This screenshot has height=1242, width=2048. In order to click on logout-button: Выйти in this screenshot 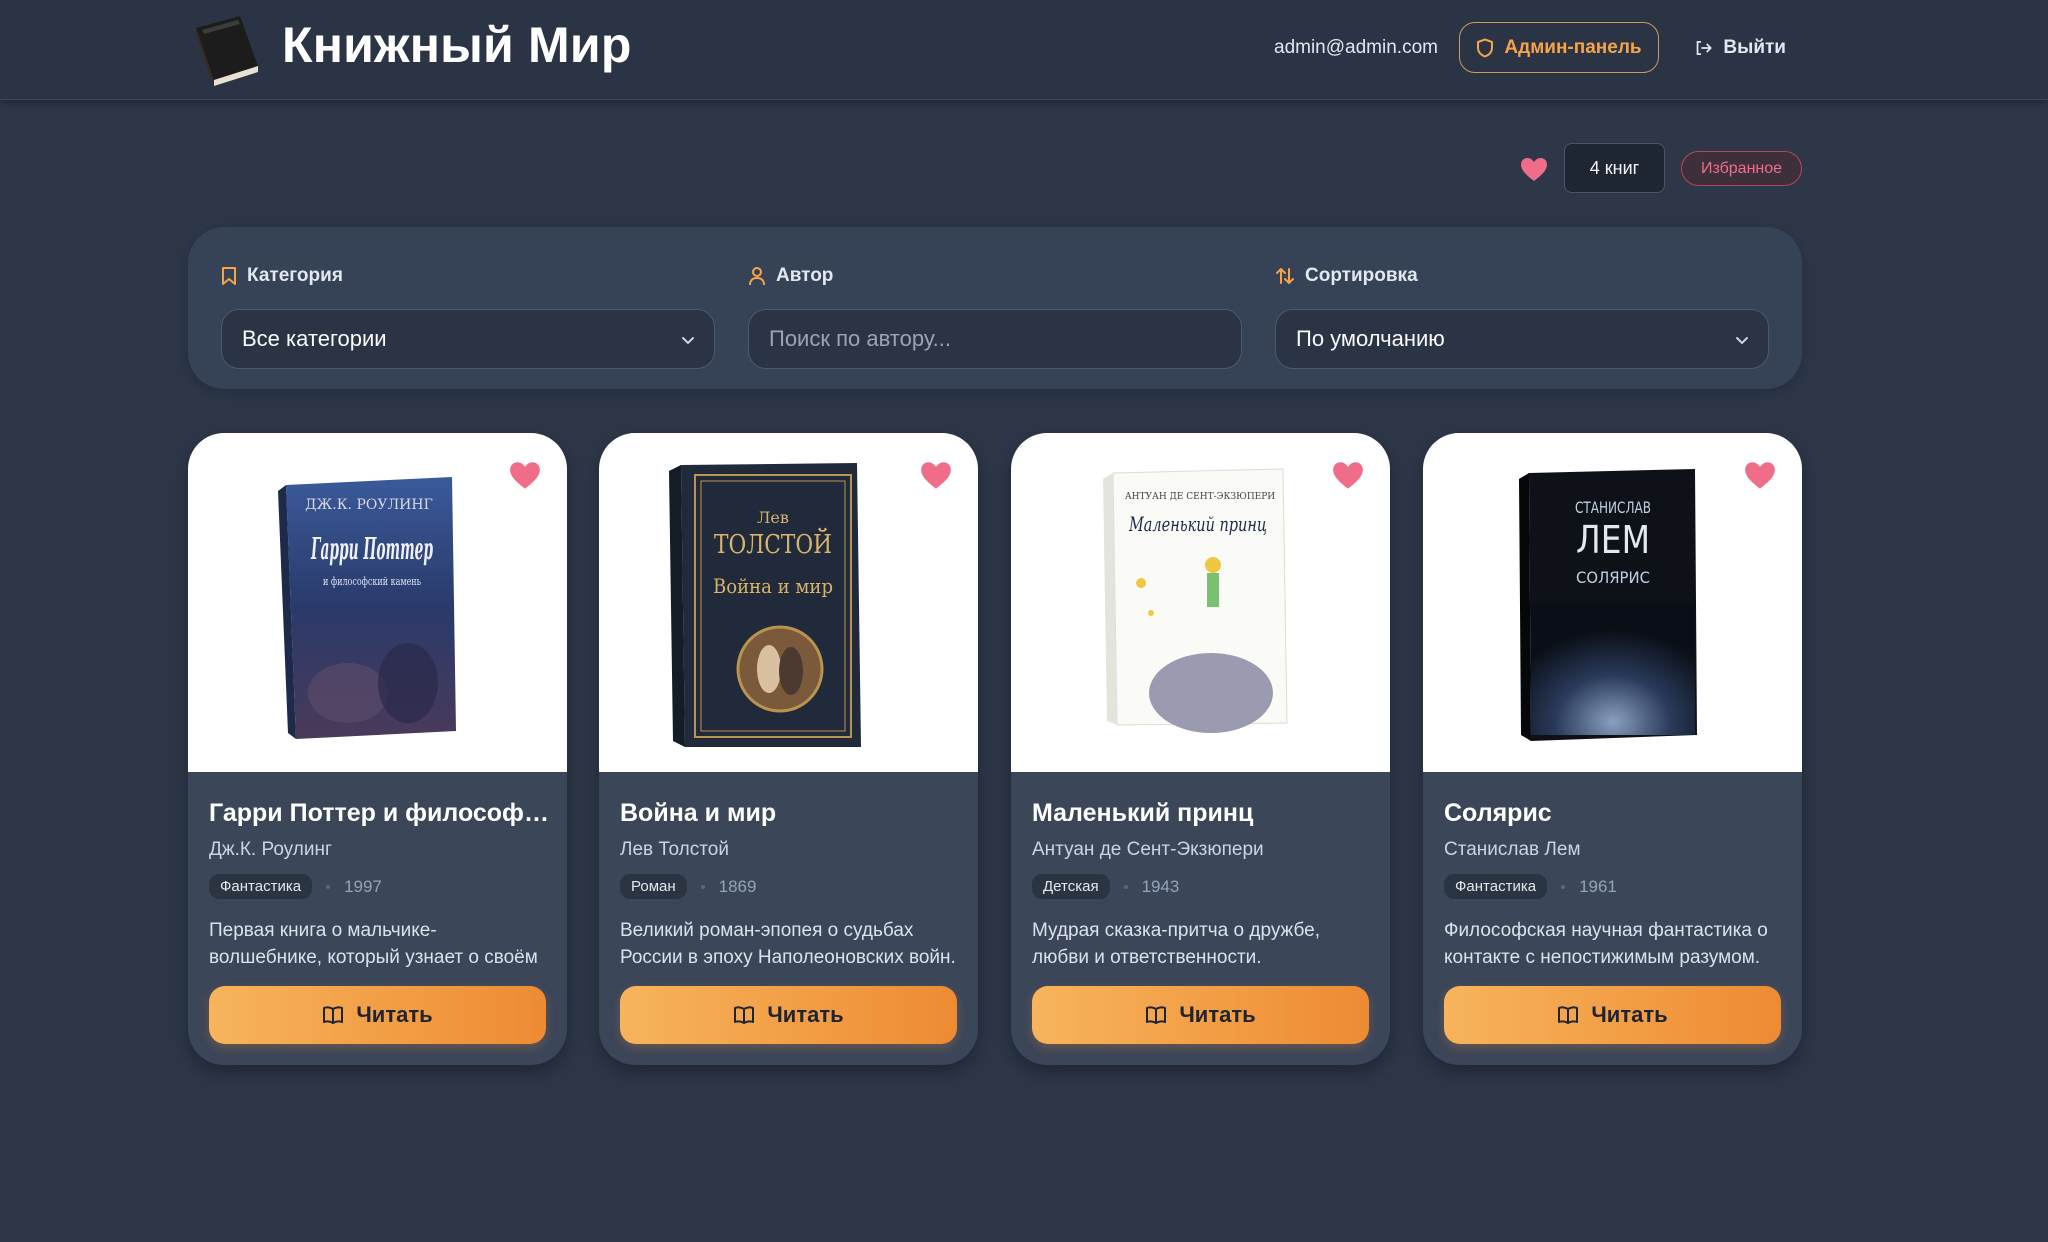, I will do `click(1740, 47)`.